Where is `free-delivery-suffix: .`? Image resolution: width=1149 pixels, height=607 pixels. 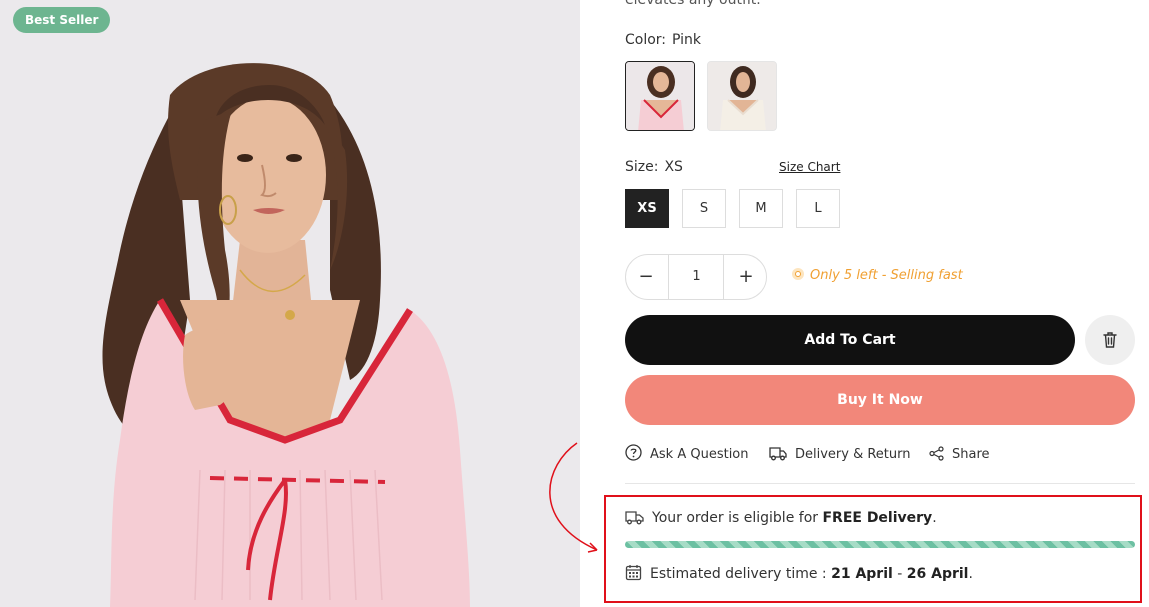 free-delivery-suffix: . is located at coordinates (934, 518).